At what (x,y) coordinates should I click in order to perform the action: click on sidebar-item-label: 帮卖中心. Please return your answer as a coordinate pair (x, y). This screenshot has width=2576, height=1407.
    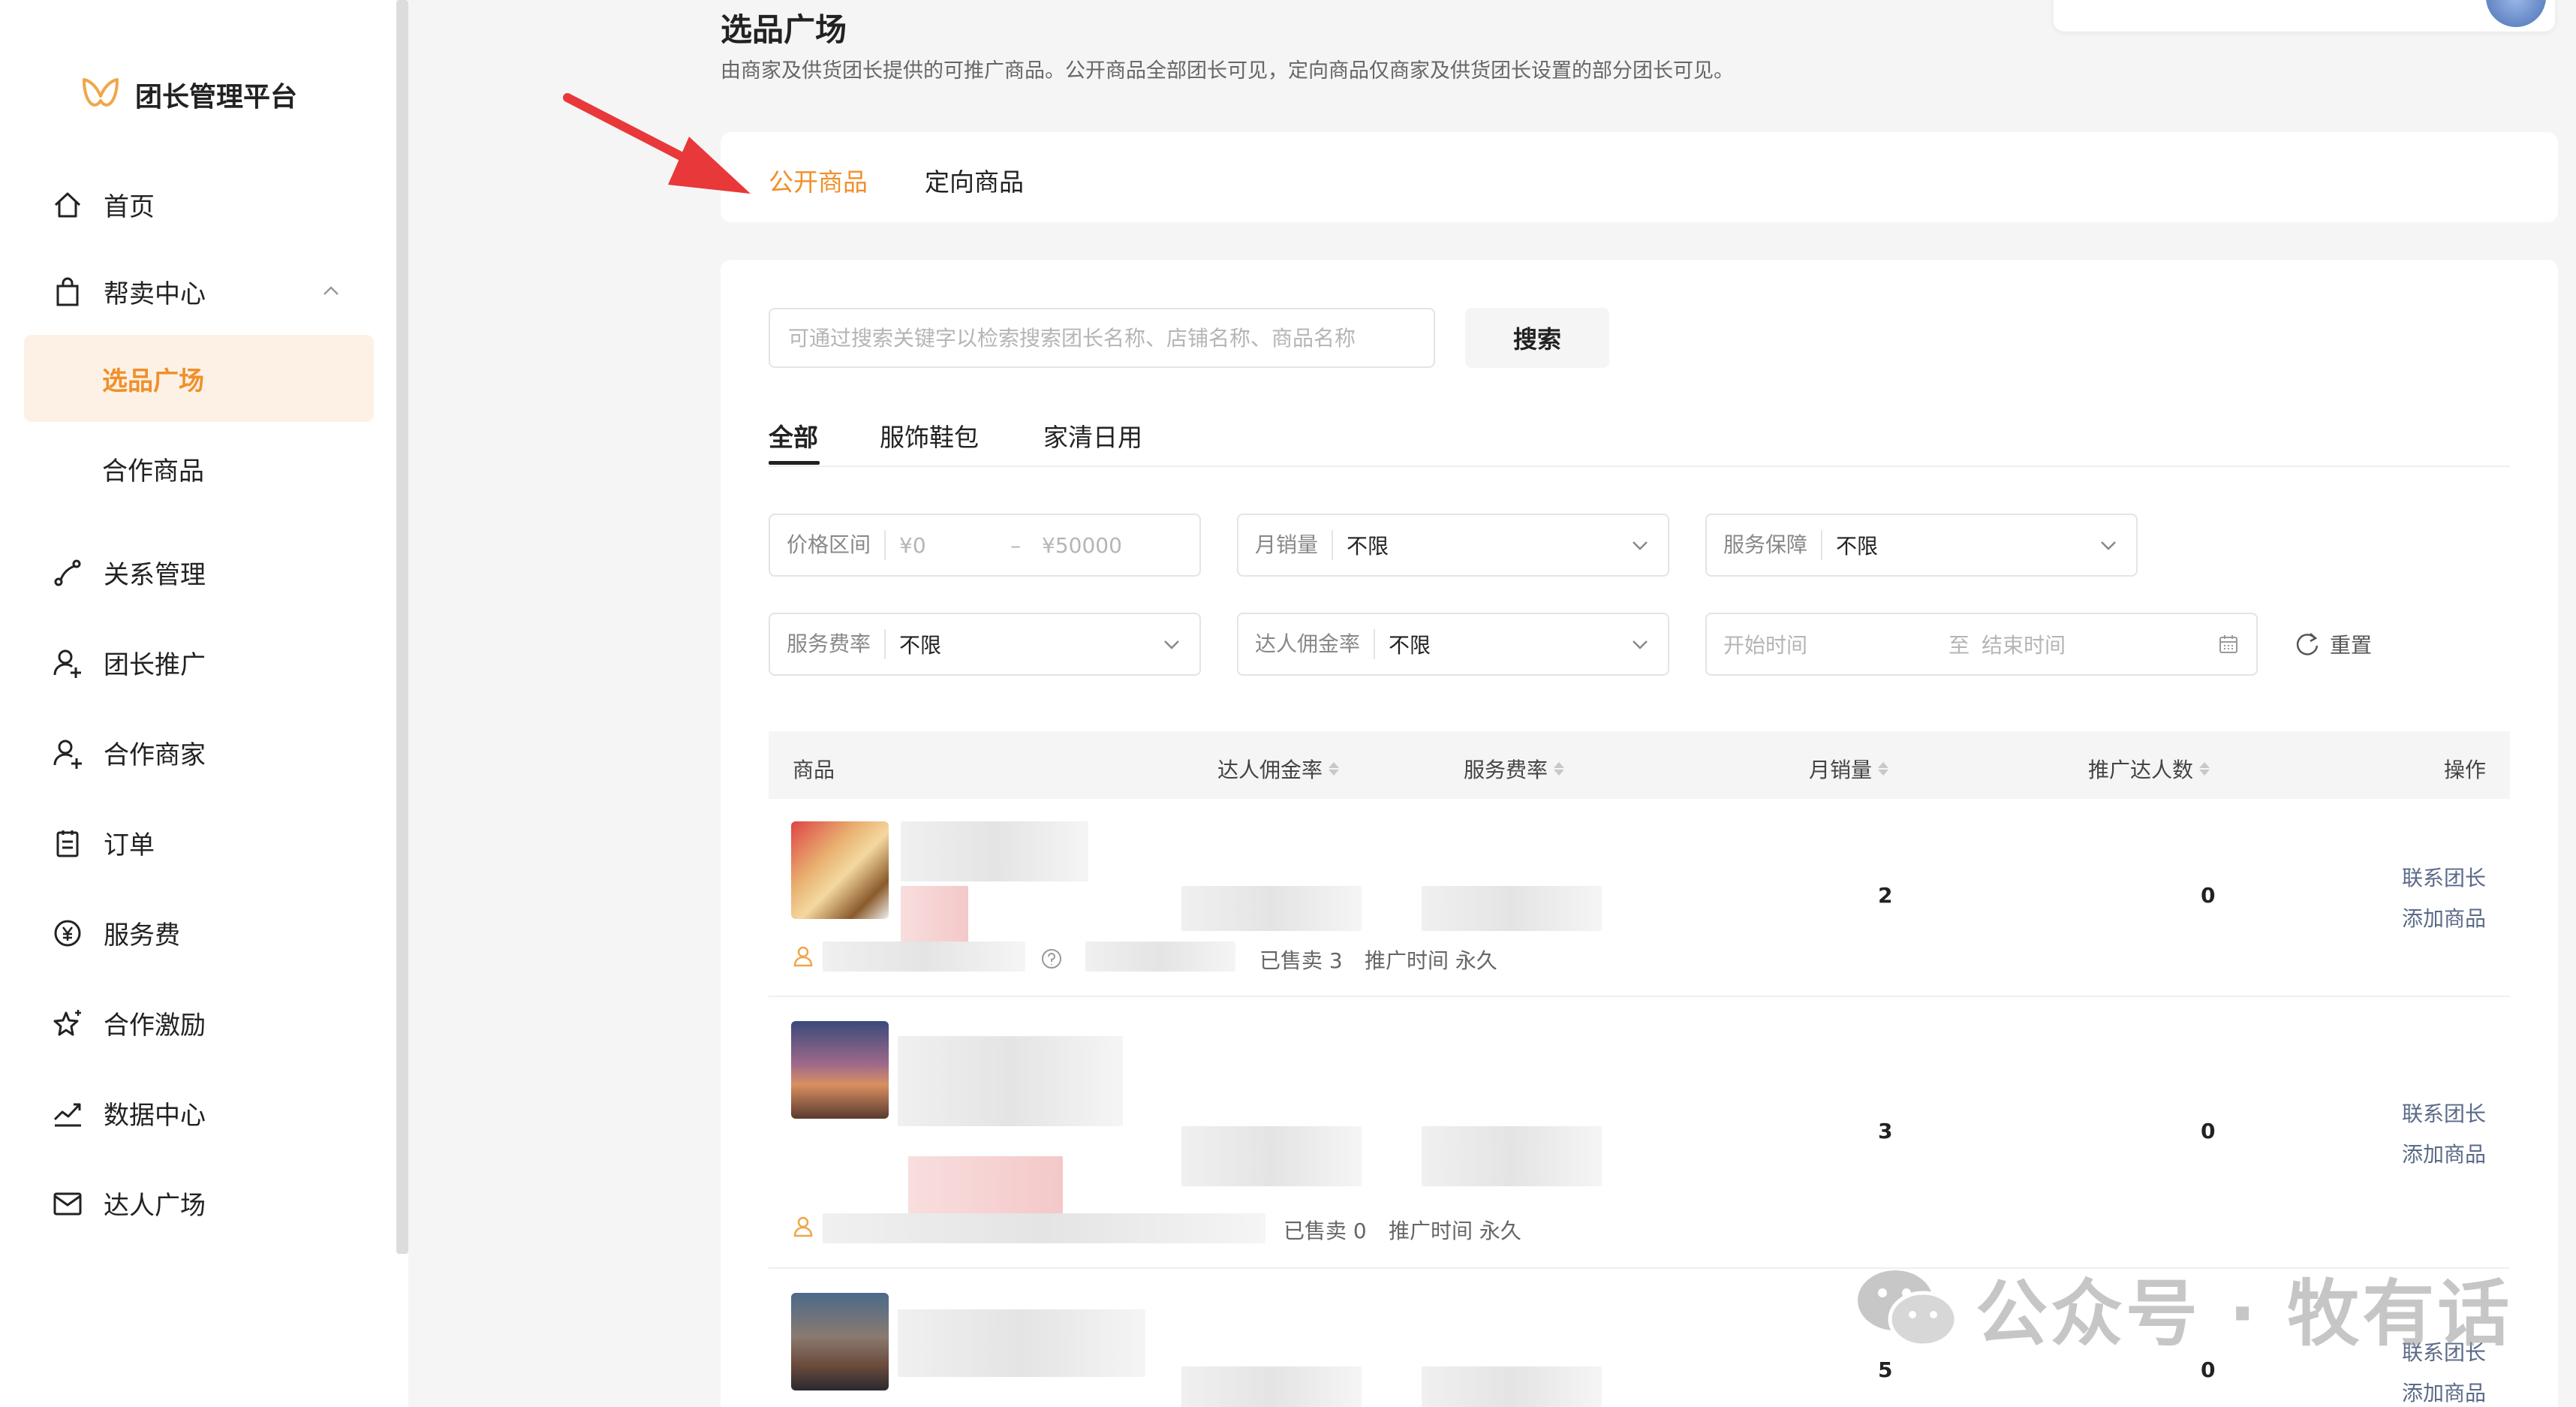
    Looking at the image, I should click on (155, 294).